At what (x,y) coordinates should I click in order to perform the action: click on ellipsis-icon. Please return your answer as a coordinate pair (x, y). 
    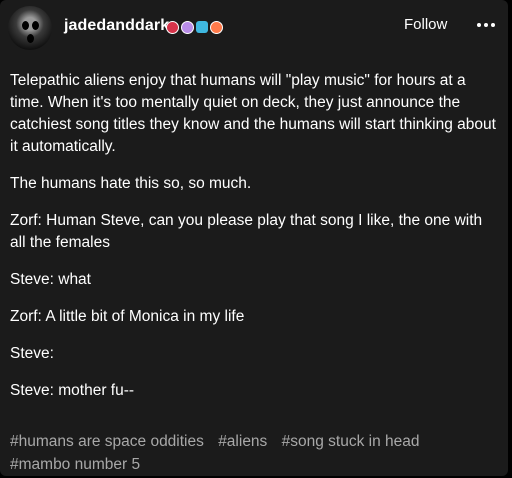
    Looking at the image, I should click on (486, 25).